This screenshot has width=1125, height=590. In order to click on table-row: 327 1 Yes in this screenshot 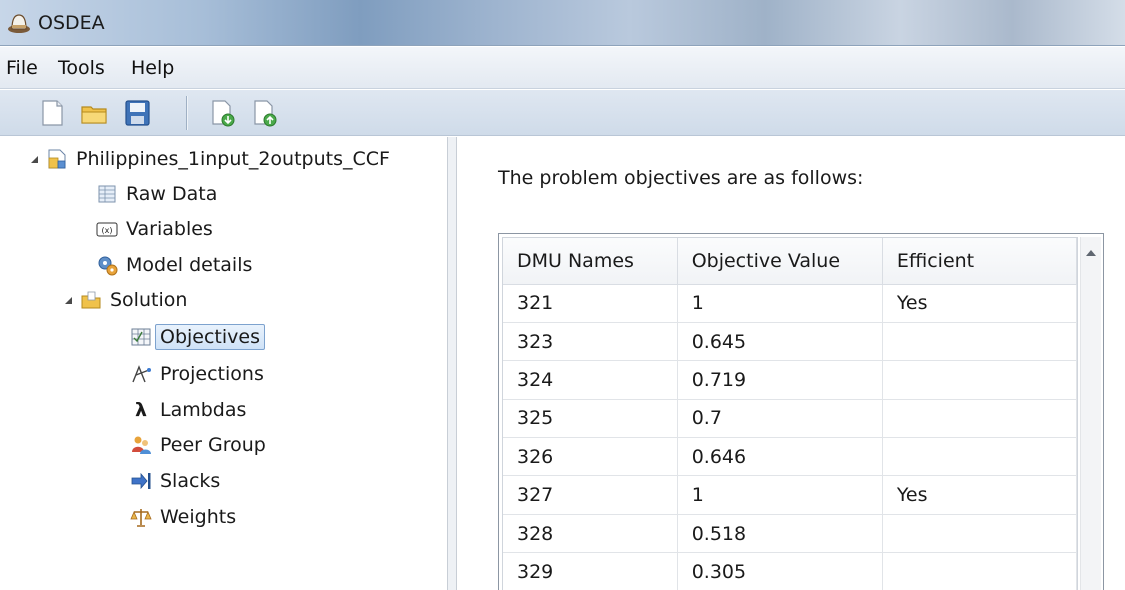, I will do `click(790, 495)`.